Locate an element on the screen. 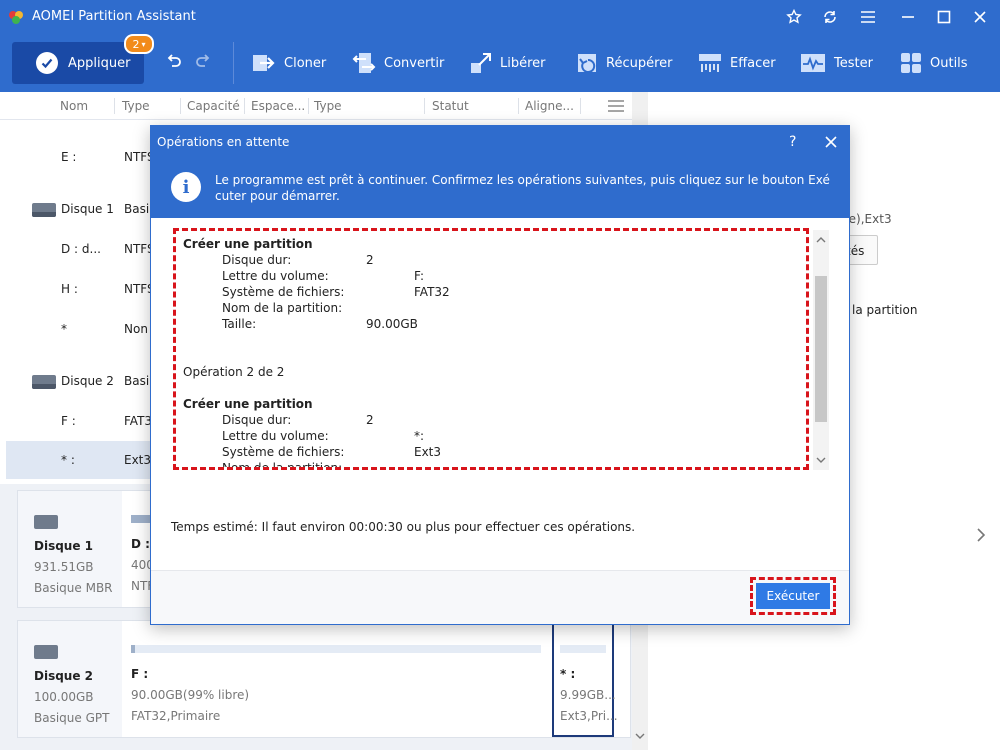 Image resolution: width=1000 pixels, height=750 pixels. wipe-button: Effacer is located at coordinates (737, 63).